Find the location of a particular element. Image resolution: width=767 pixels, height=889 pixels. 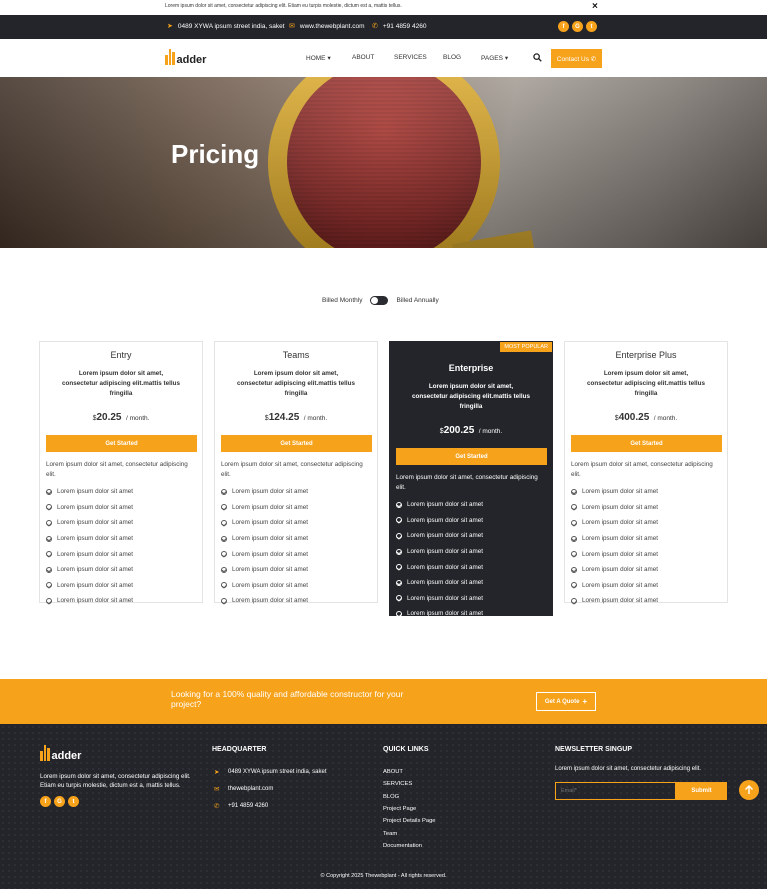

hq-address: ➤ 0489 XYWA ipsum street india, saket is located at coordinates (270, 772).